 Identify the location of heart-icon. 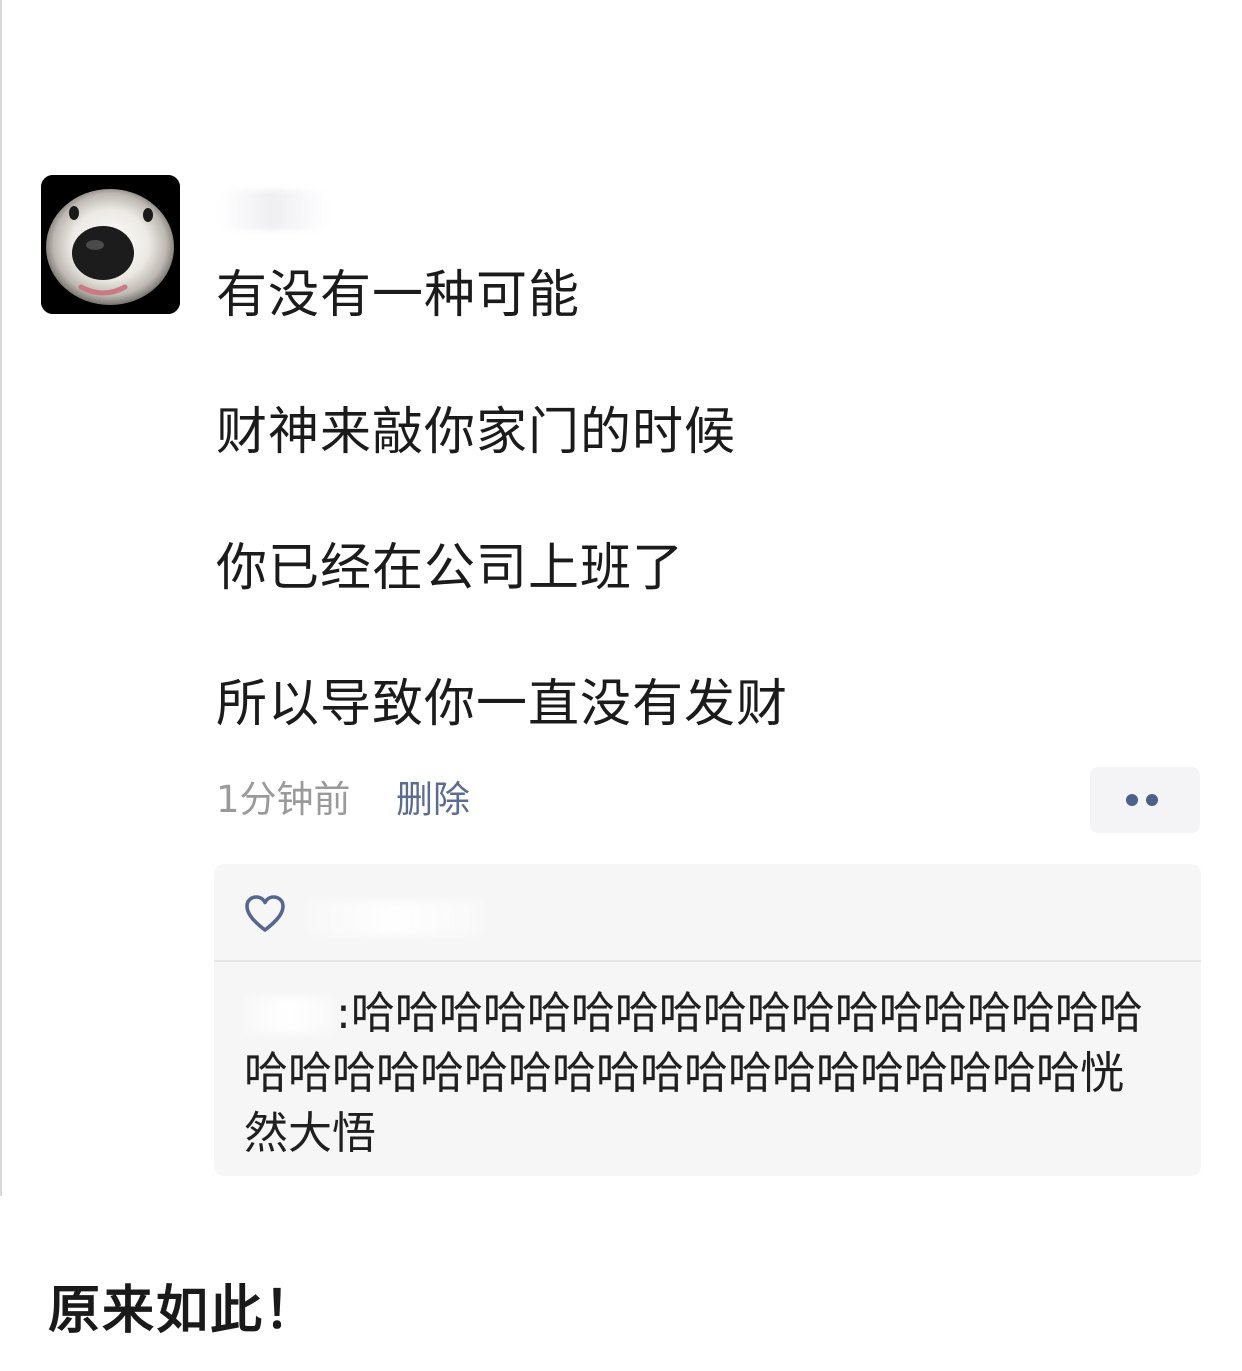
(265, 914).